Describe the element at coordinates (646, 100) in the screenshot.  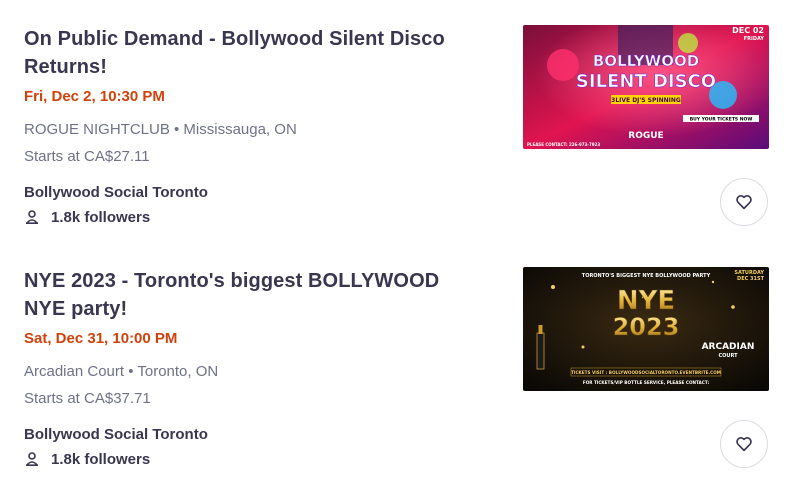
I see `image-badge: 3LIVE DJ'S SPINNING` at that location.